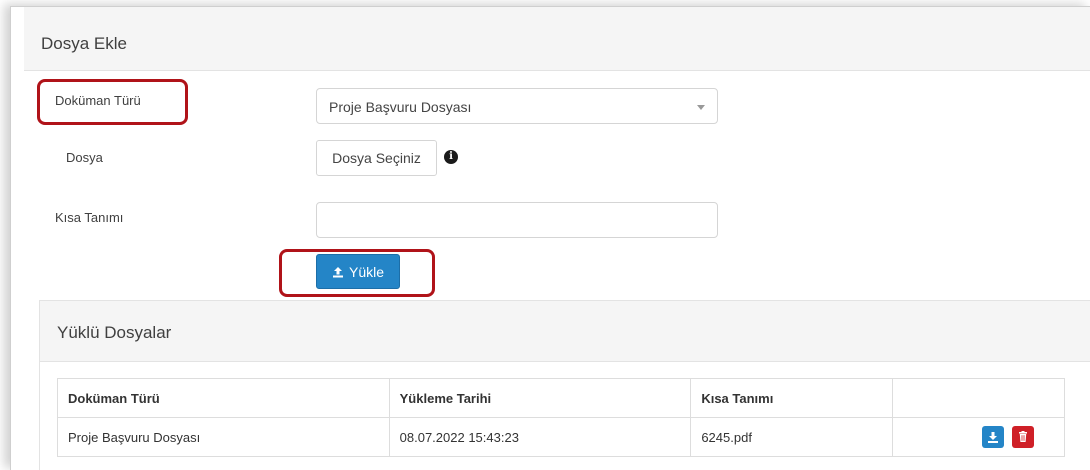 The height and width of the screenshot is (470, 1090). I want to click on download-icon, so click(993, 437).